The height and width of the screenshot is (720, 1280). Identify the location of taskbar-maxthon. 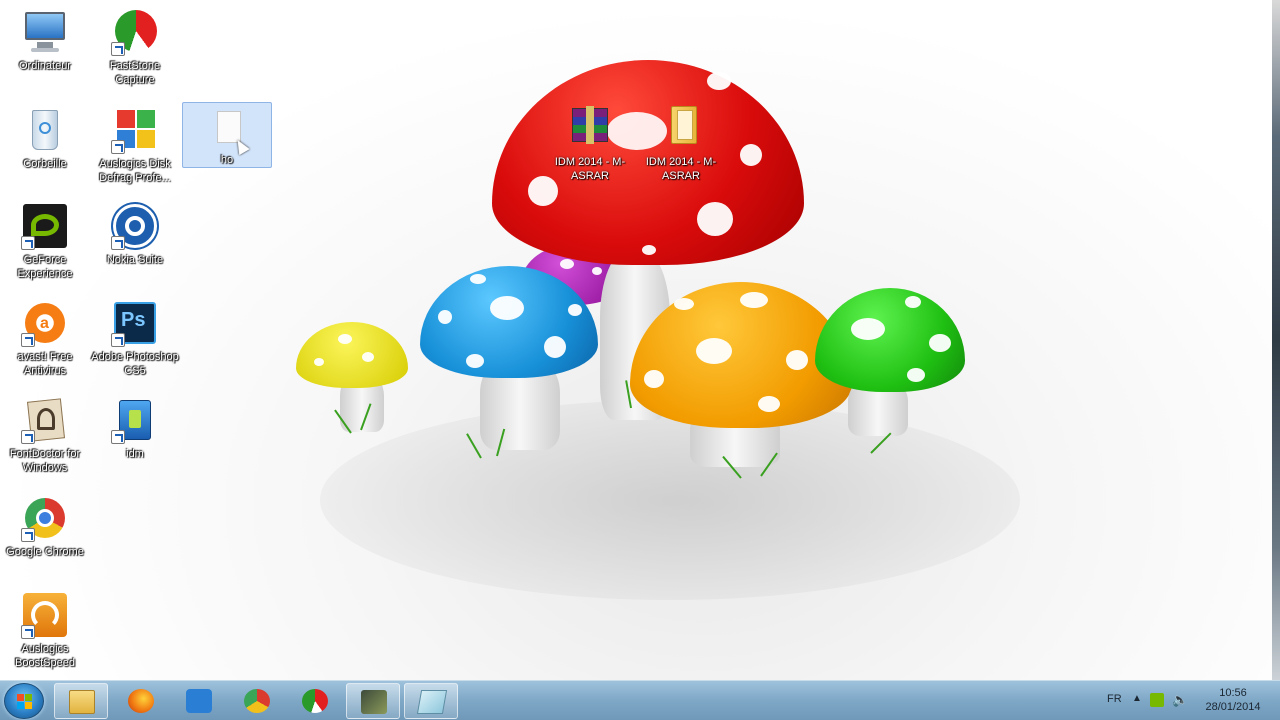
(199, 701).